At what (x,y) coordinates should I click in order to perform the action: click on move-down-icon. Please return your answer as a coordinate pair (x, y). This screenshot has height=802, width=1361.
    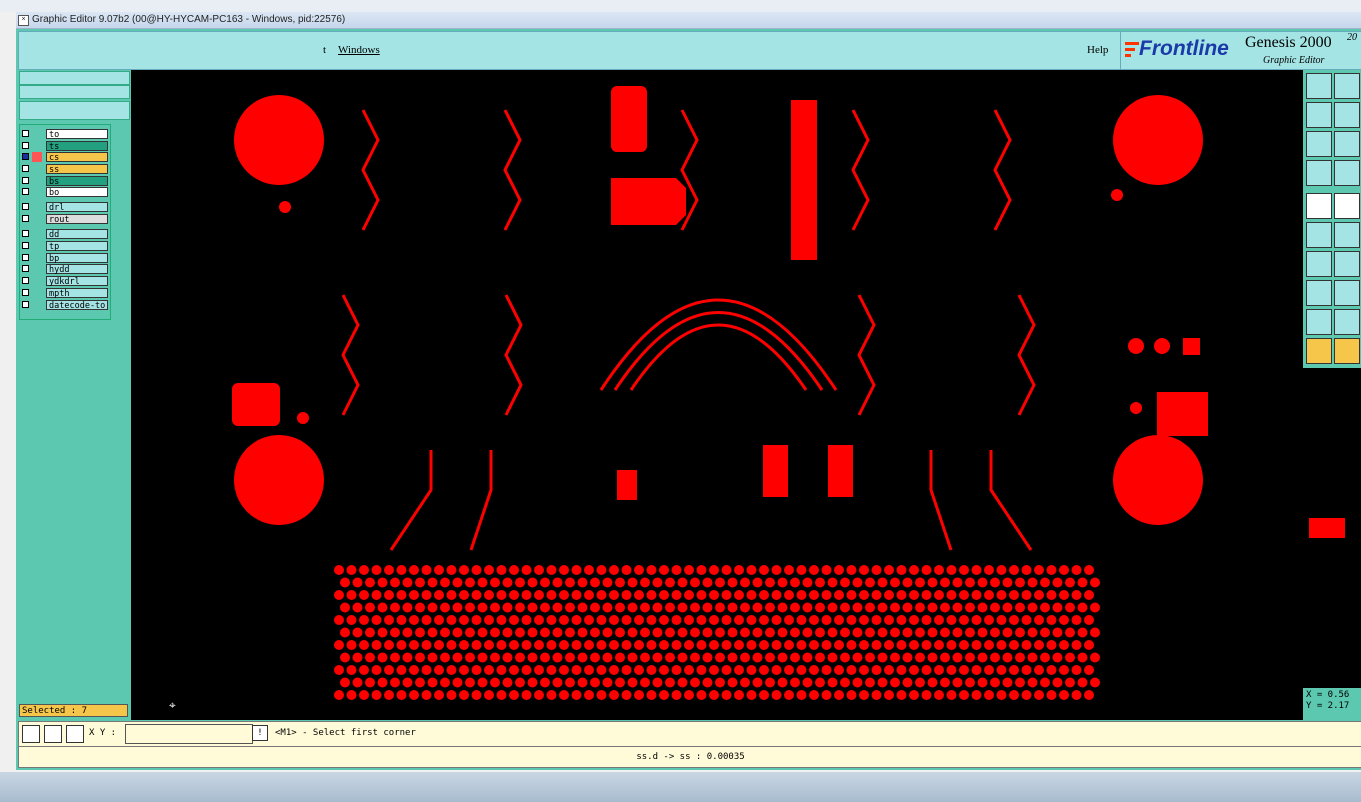
    Looking at the image, I should click on (1347, 86).